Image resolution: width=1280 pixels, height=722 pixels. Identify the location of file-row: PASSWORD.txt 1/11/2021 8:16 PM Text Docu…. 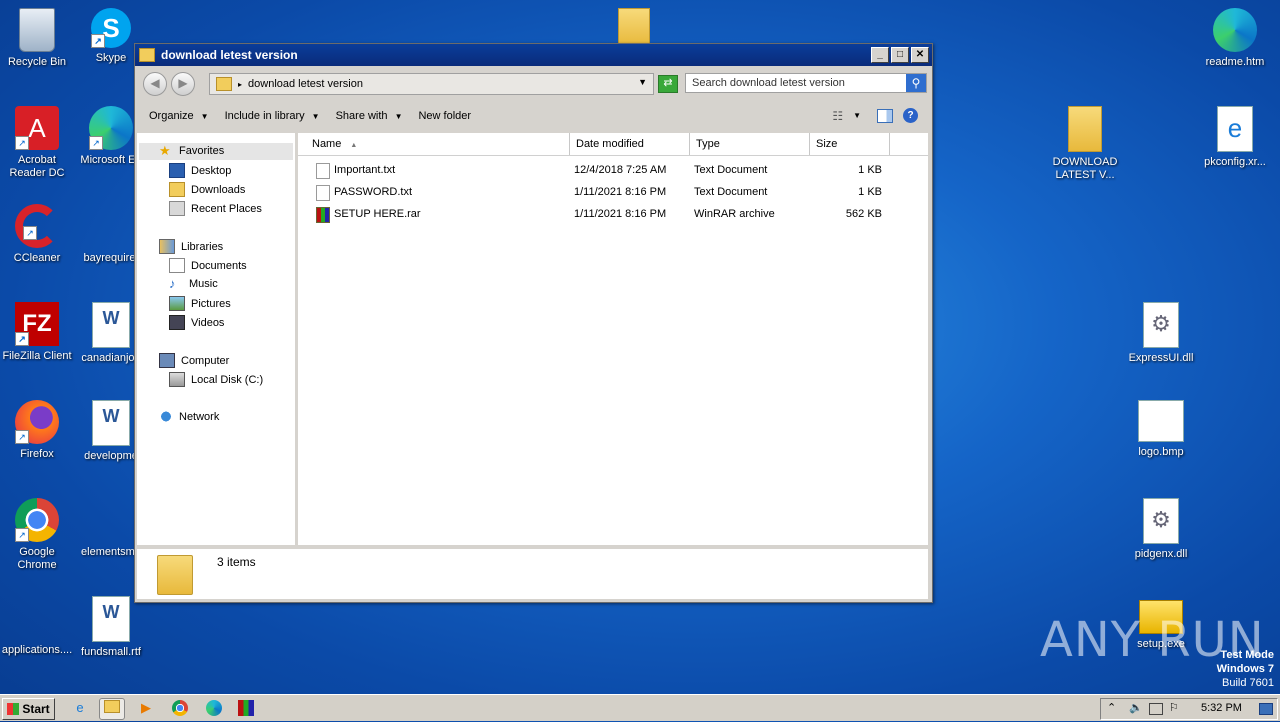
(613, 193).